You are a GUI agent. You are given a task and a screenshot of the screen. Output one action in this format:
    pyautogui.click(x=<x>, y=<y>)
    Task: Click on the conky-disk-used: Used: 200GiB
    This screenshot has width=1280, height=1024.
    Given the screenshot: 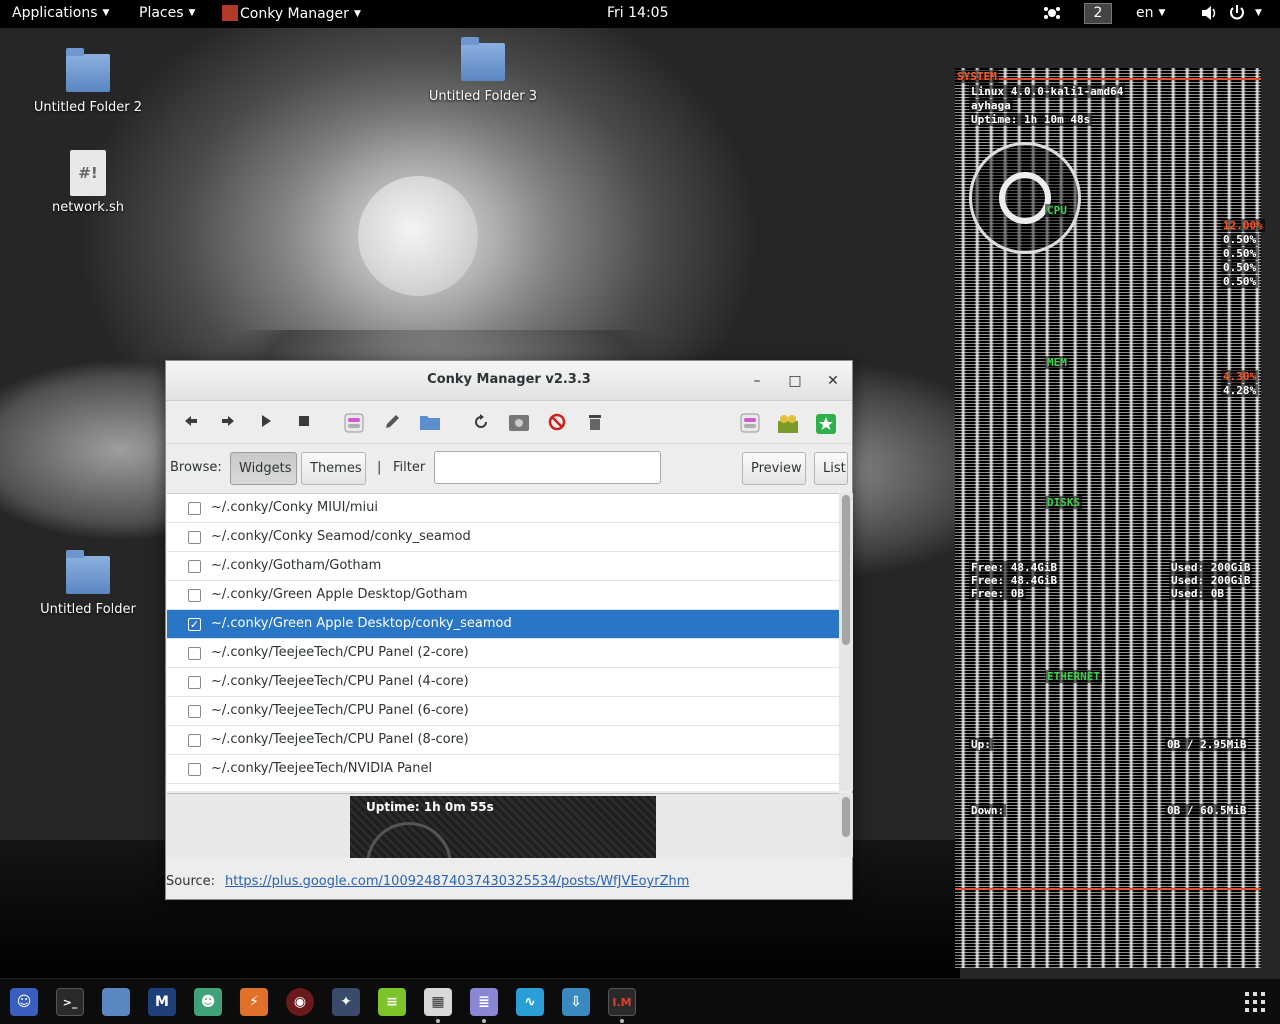 What is the action you would take?
    pyautogui.click(x=1211, y=567)
    